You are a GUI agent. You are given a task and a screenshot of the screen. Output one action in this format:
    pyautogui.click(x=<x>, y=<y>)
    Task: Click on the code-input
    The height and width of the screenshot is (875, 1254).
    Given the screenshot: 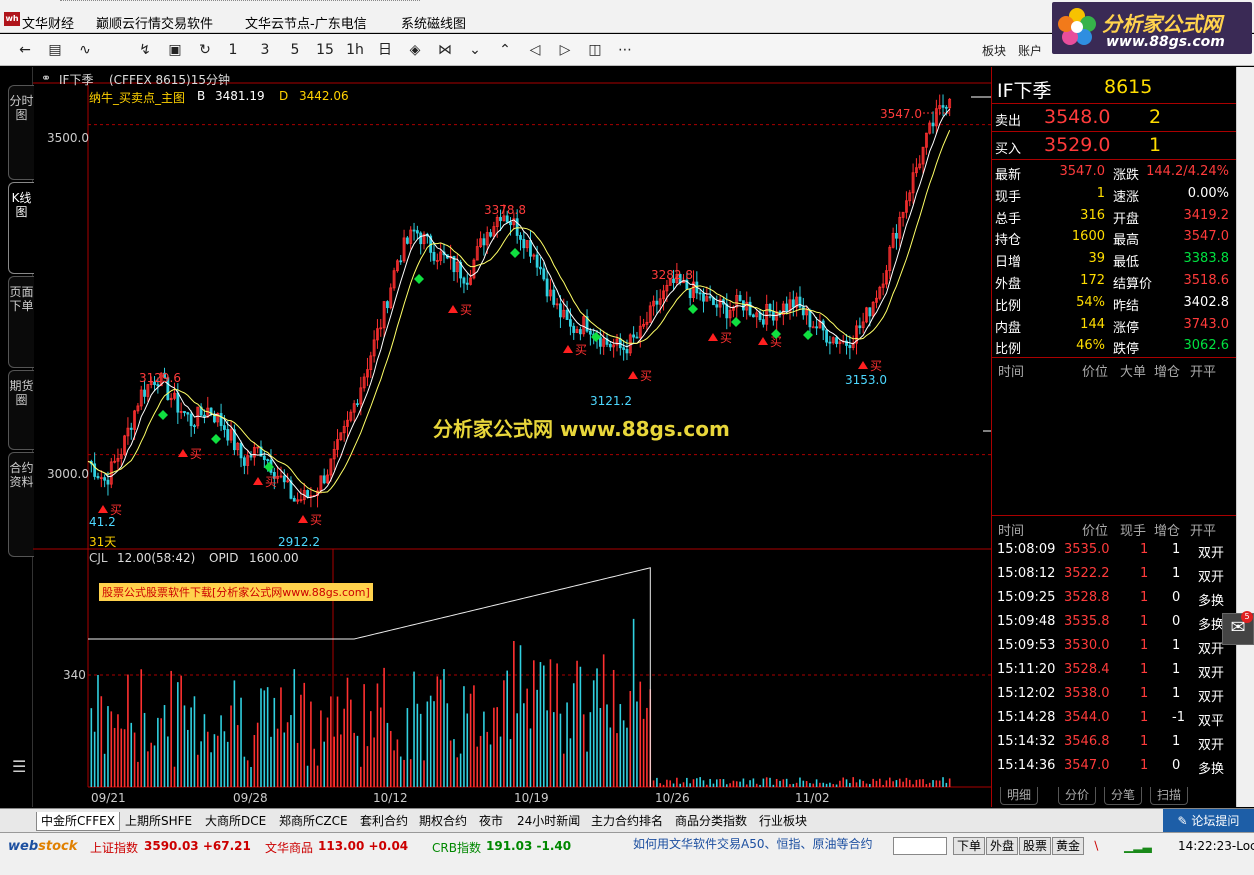 What is the action you would take?
    pyautogui.click(x=920, y=846)
    